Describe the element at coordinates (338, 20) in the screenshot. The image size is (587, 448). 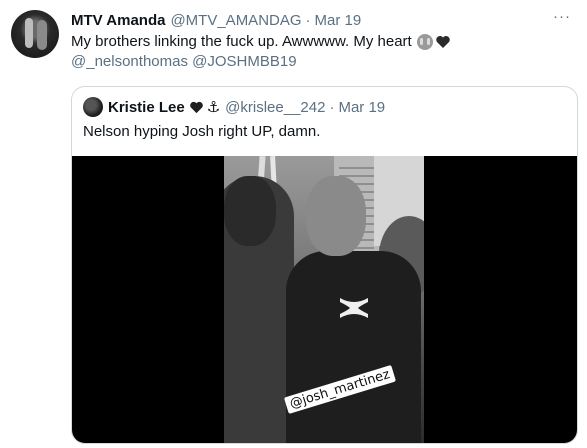
I see `tweet-date: Mar 19` at that location.